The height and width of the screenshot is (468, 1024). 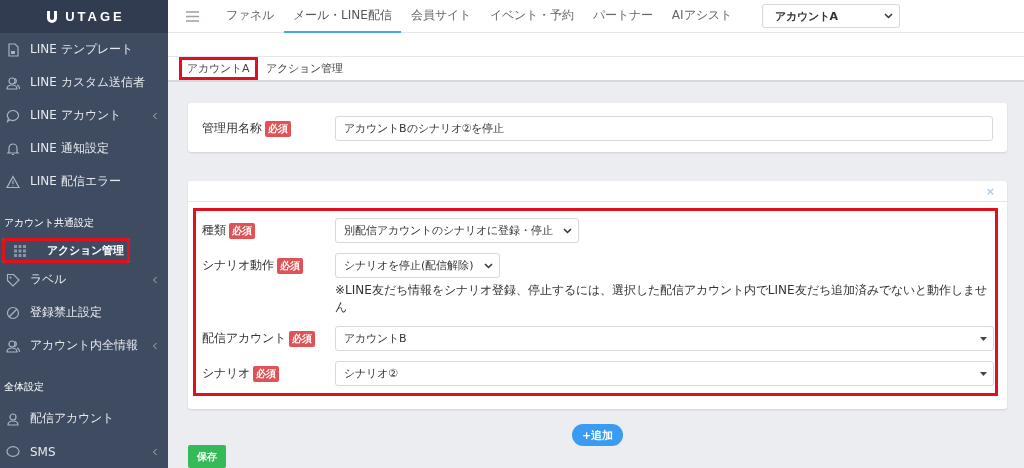 What do you see at coordinates (238, 265) in the screenshot?
I see `field-label: シナリオ動作` at bounding box center [238, 265].